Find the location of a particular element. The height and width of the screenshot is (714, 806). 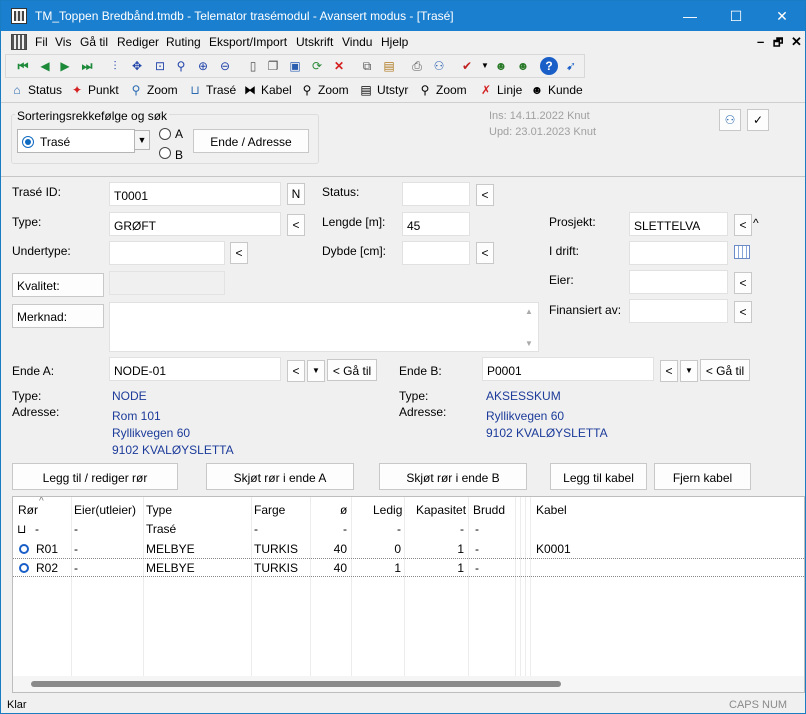

col-ror: Rør is located at coordinates (28, 510).